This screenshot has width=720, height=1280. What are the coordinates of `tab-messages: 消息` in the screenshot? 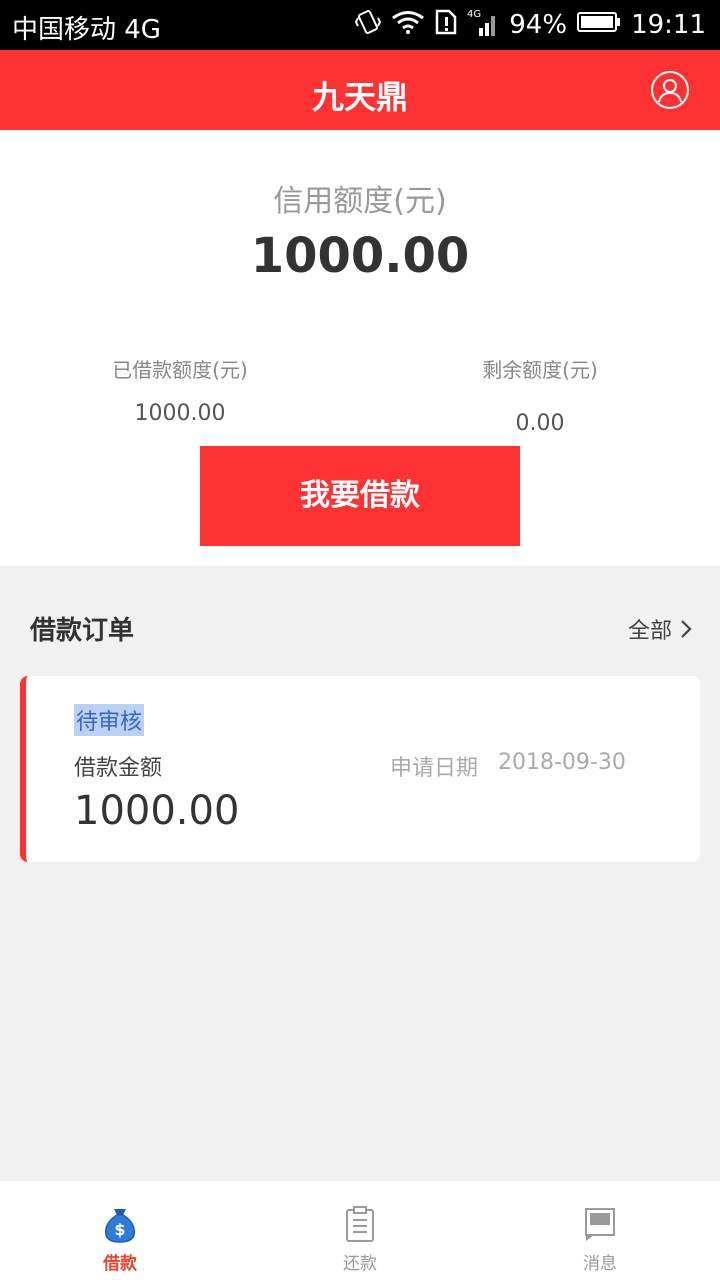 It's located at (600, 1230).